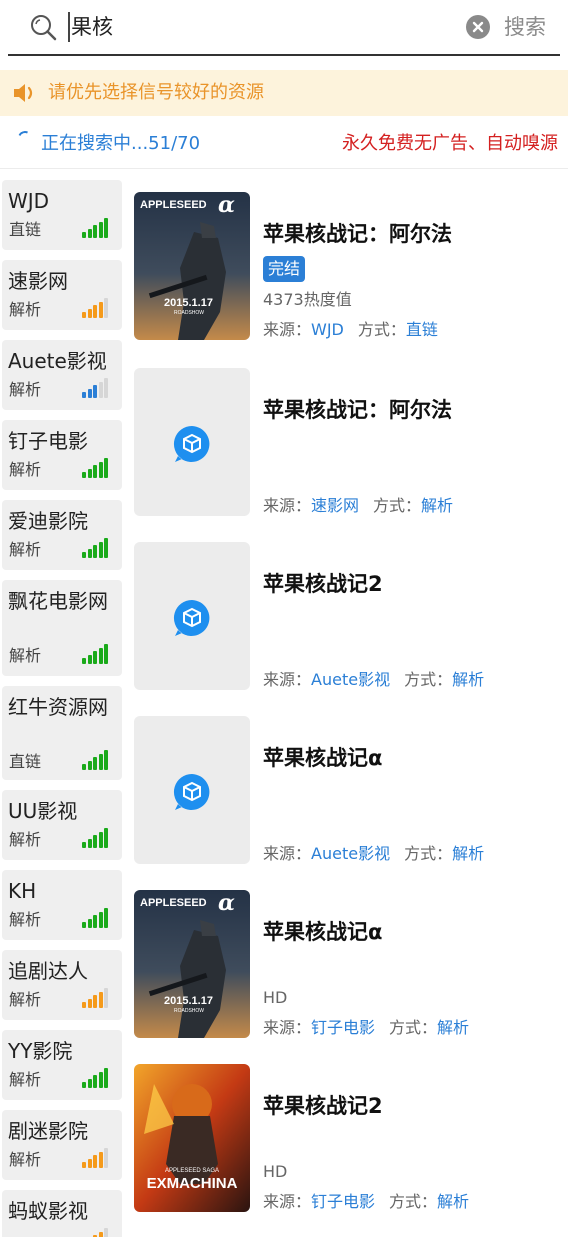 This screenshot has width=568, height=1237. Describe the element at coordinates (62, 535) in the screenshot. I see `source-item: 爱迪影院 解析` at that location.